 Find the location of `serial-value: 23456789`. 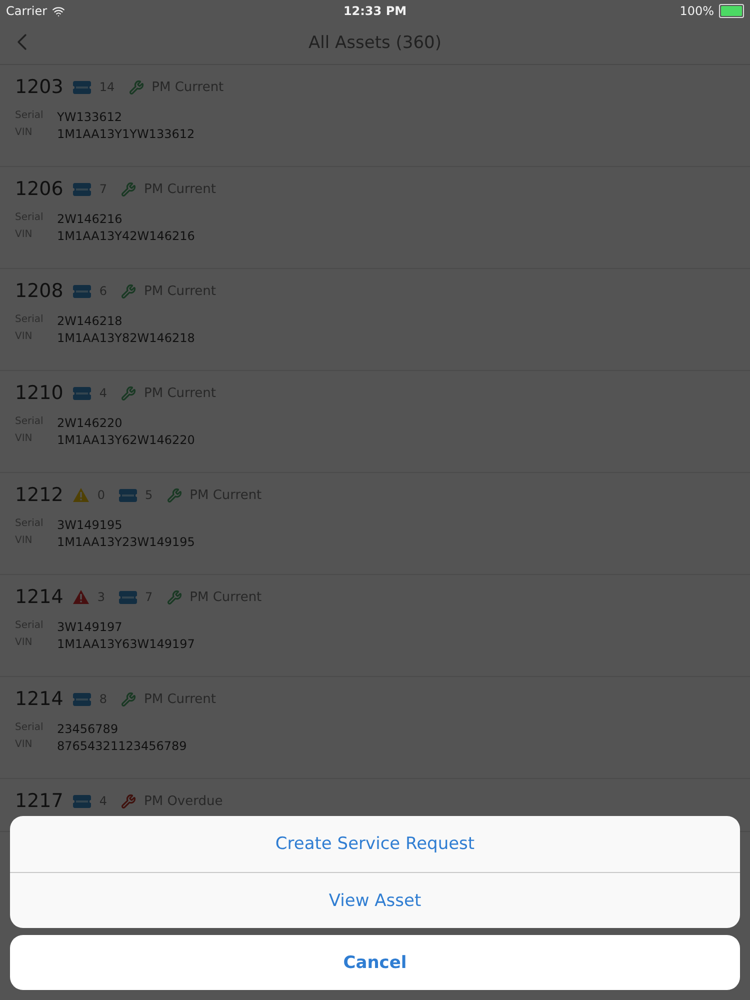

serial-value: 23456789 is located at coordinates (87, 729).